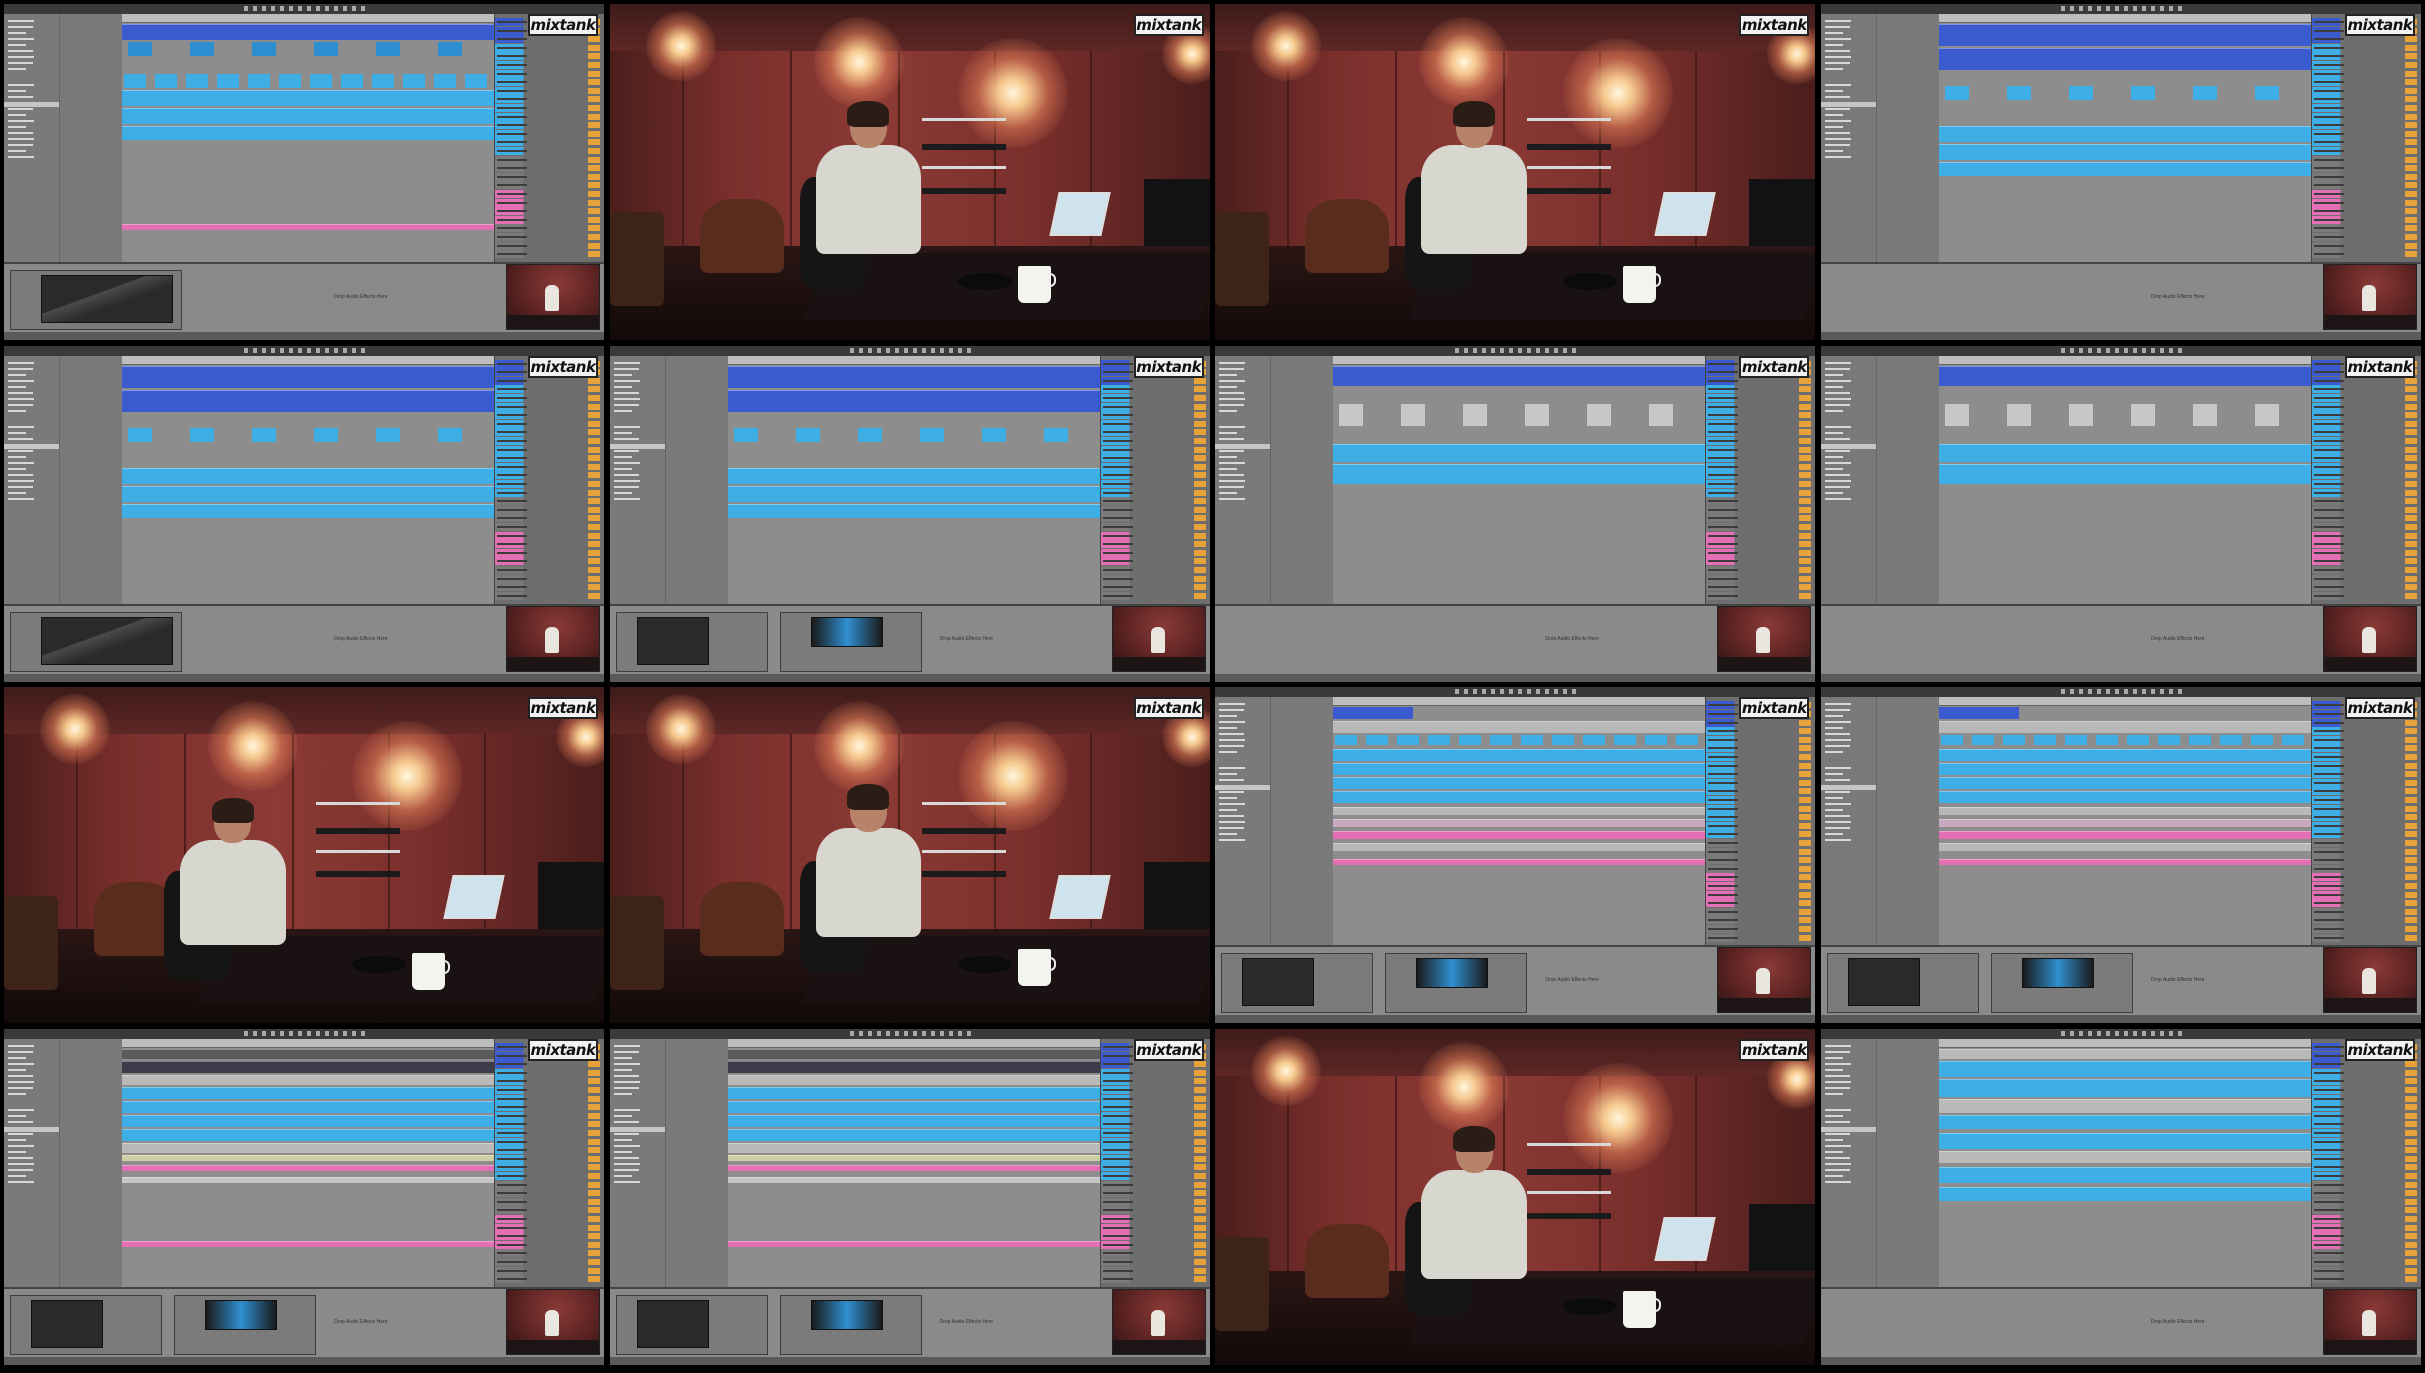  What do you see at coordinates (304, 350) in the screenshot?
I see `transport-bar` at bounding box center [304, 350].